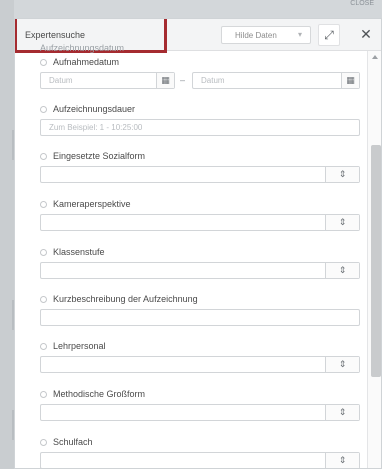 This screenshot has height=469, width=382. I want to click on scroll-thumb, so click(376, 261).